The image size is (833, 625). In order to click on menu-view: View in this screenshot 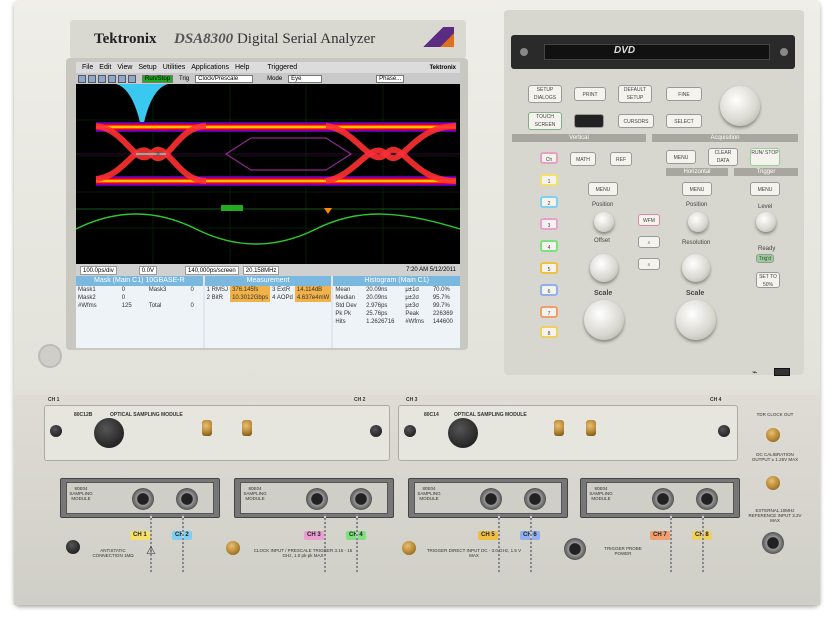, I will do `click(124, 67)`.